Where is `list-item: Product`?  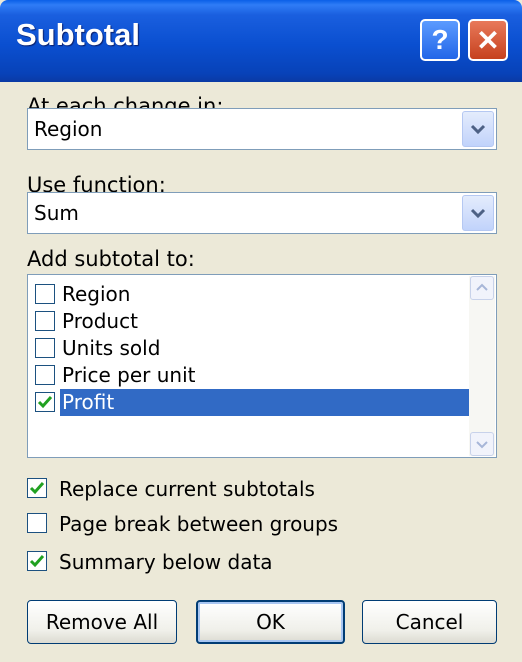
list-item: Product is located at coordinates (249, 321).